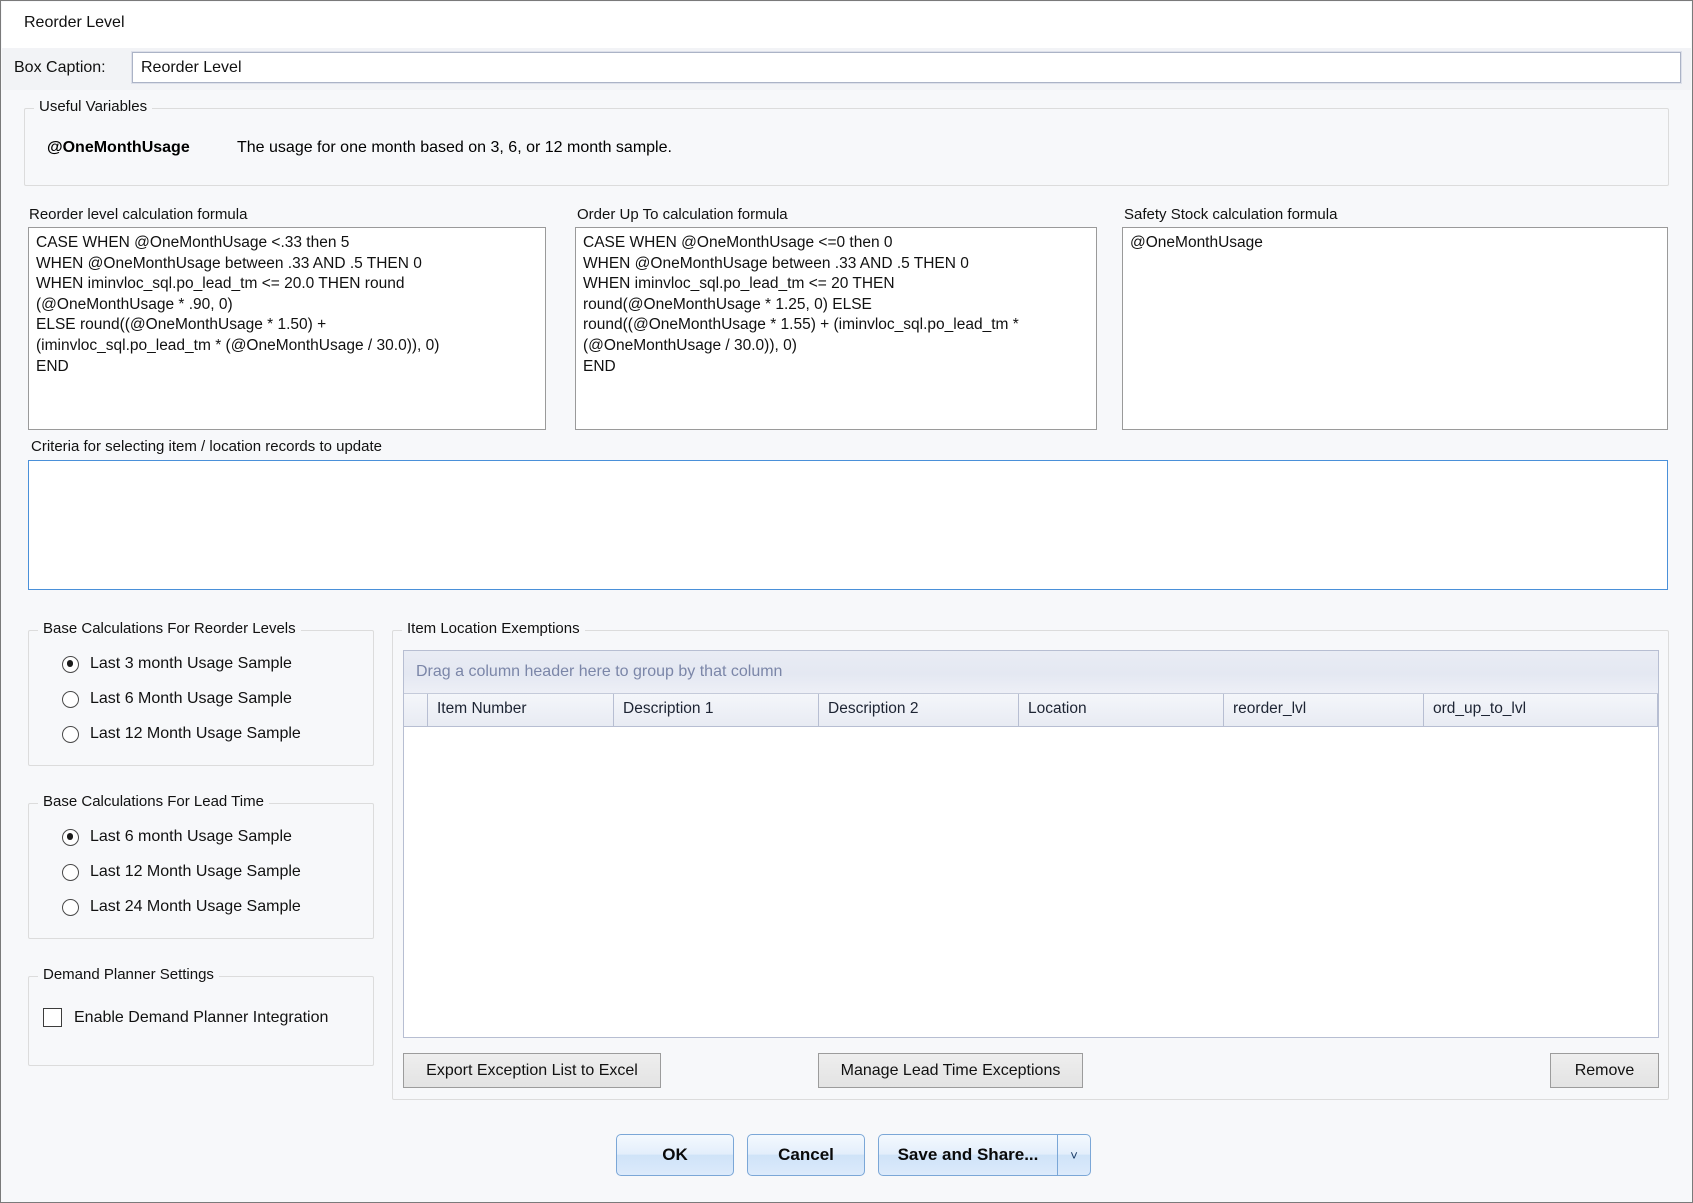 The height and width of the screenshot is (1203, 1693). I want to click on chevron-down-icon: ˅, so click(1074, 1155).